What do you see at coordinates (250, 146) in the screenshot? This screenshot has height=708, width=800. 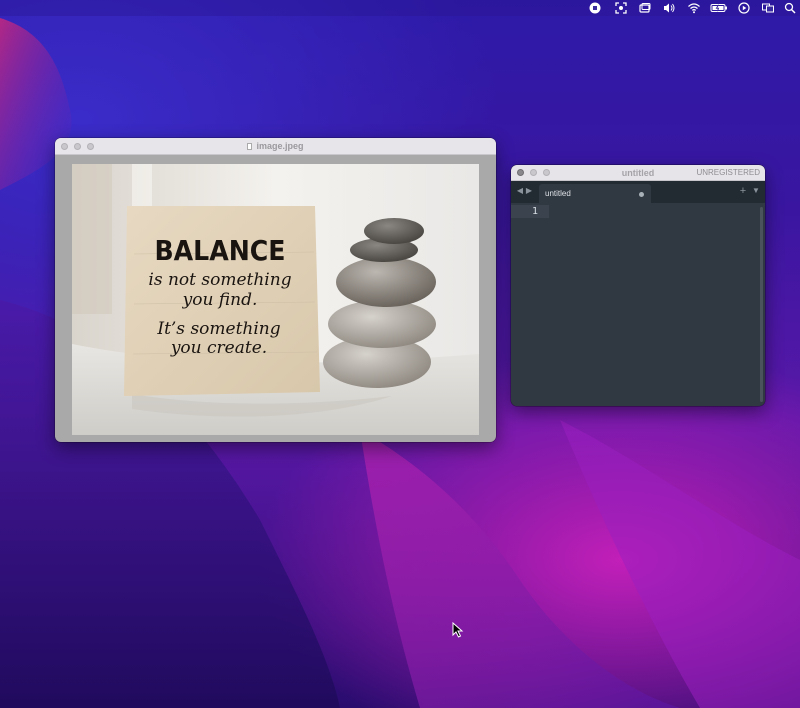 I see `document-proxy-icon` at bounding box center [250, 146].